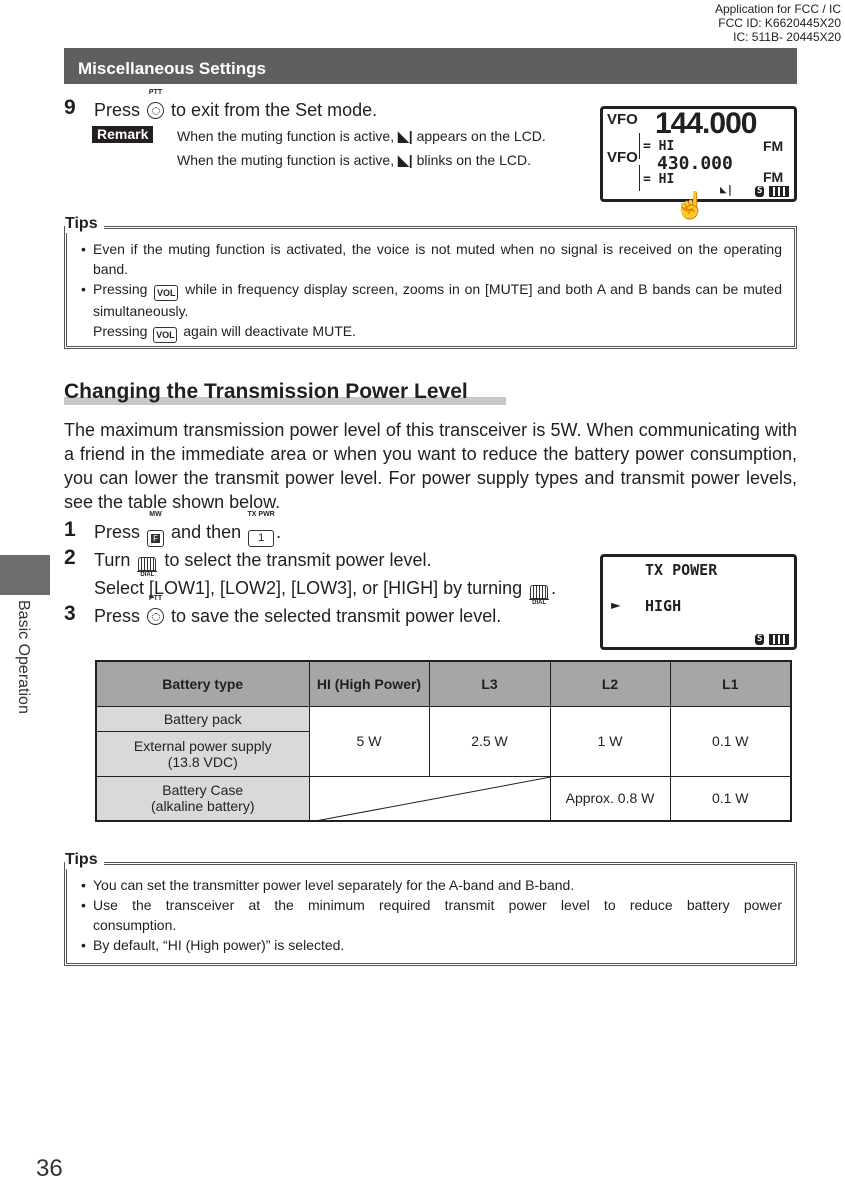  I want to click on table-cell: 5 W, so click(369, 741).